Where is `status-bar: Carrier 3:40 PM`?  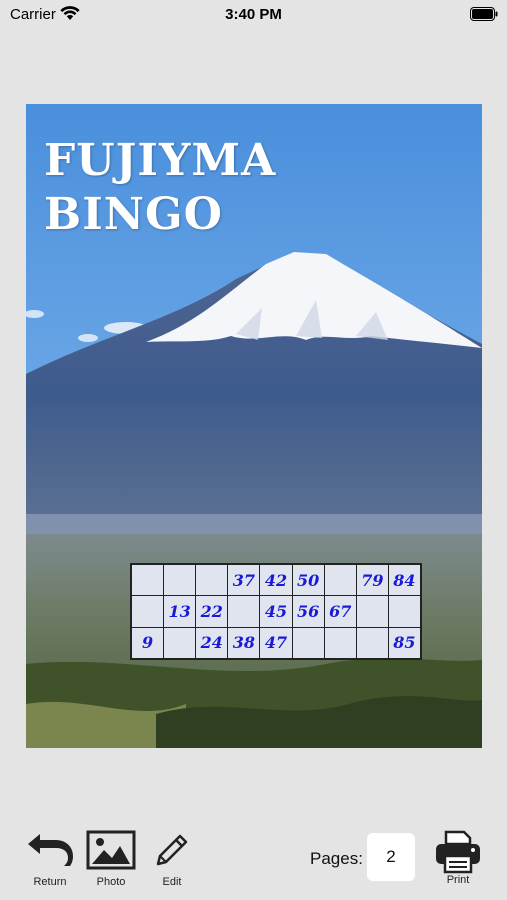 status-bar: Carrier 3:40 PM is located at coordinates (253, 15).